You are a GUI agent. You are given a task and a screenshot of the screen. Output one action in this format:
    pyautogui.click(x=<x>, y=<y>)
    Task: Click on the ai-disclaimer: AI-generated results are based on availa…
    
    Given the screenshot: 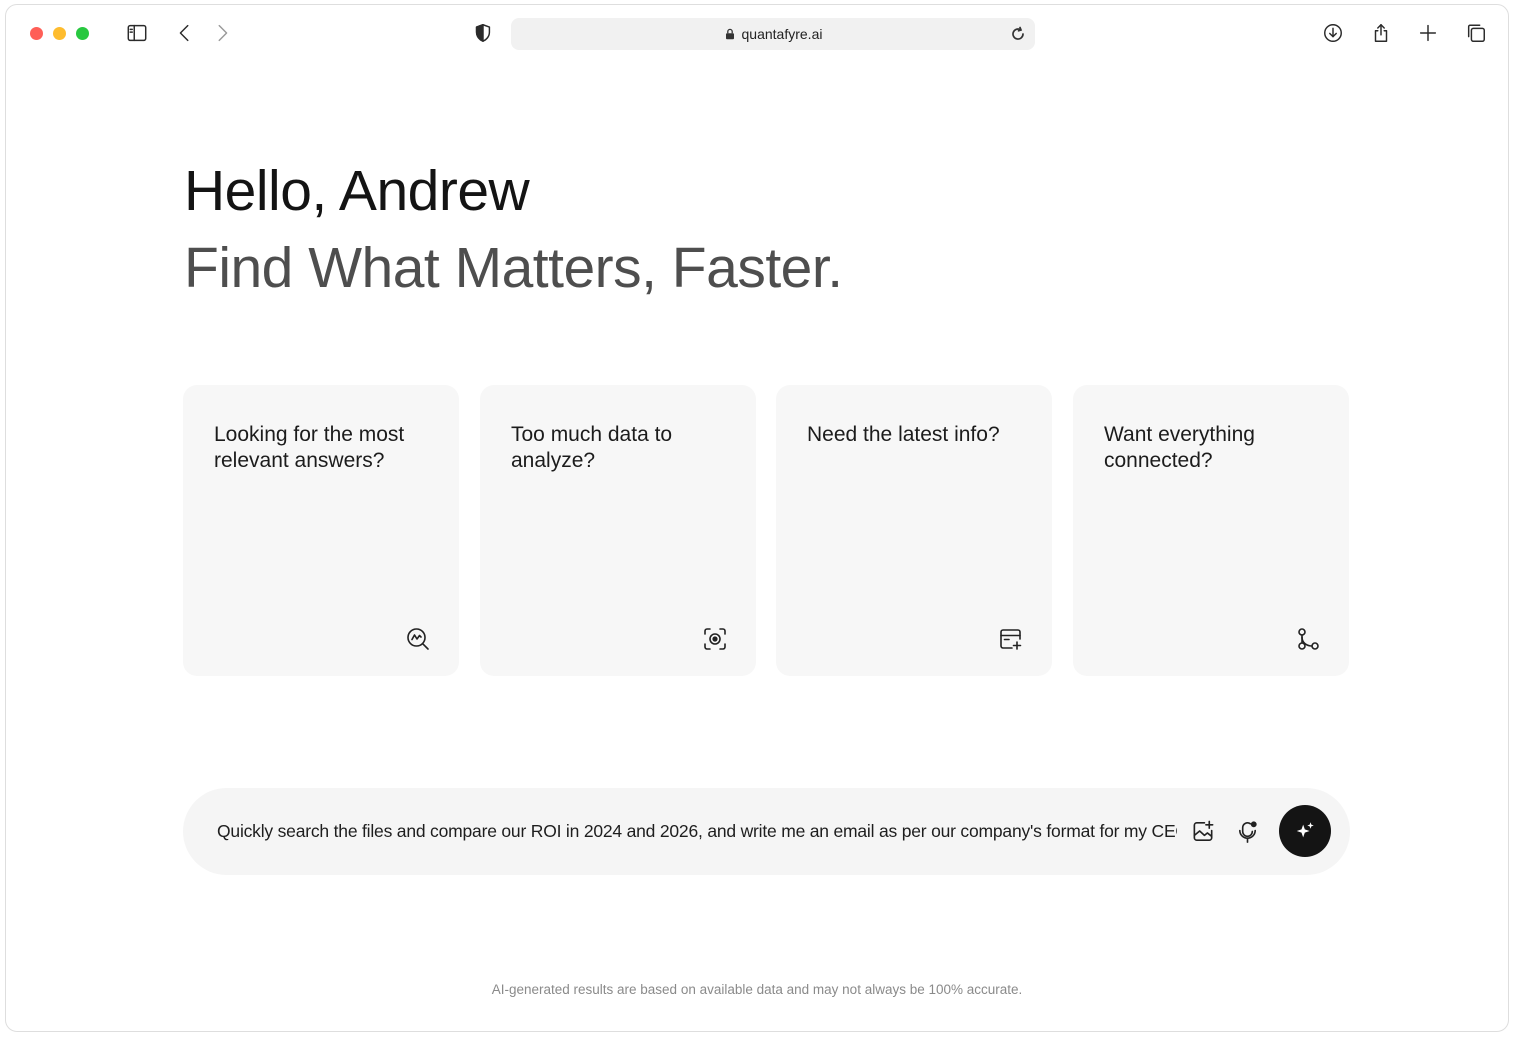 What is the action you would take?
    pyautogui.click(x=757, y=989)
    